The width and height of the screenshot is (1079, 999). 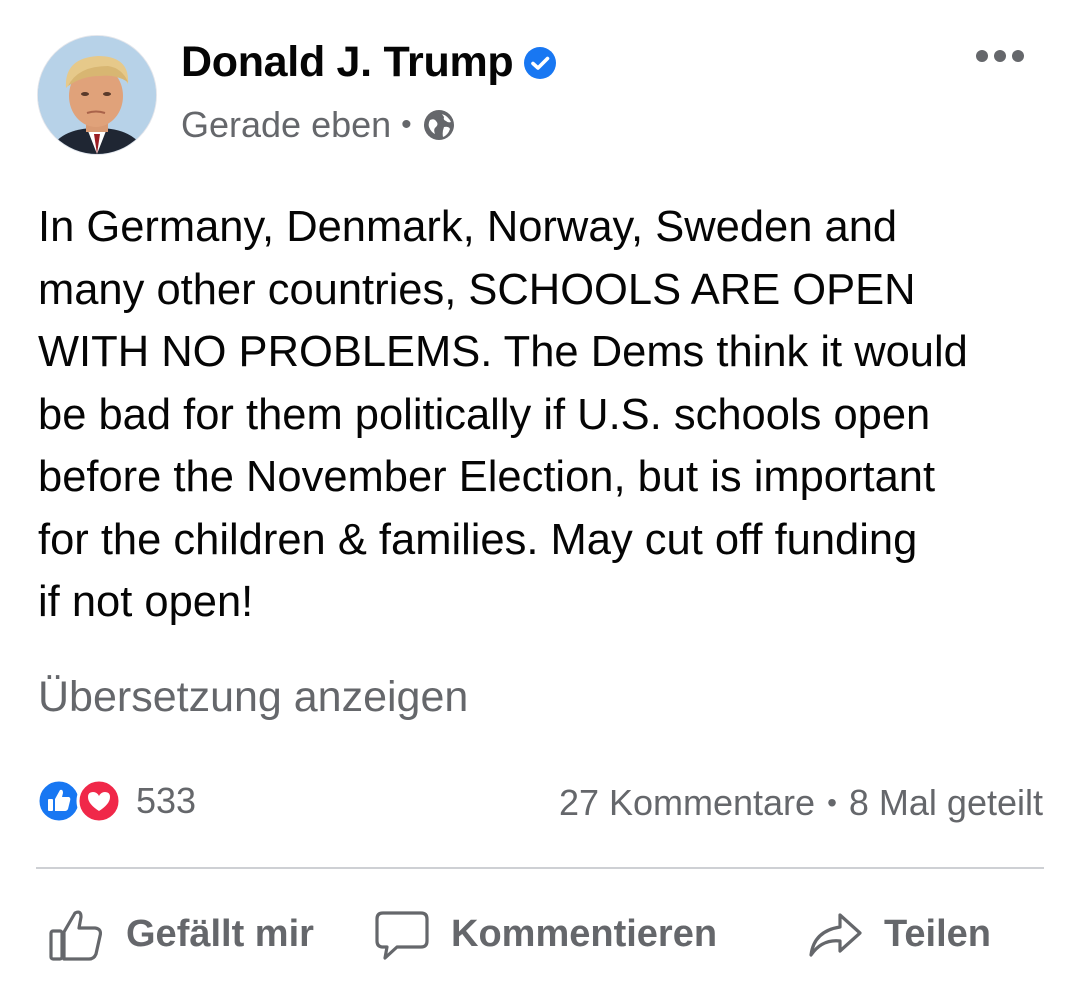 I want to click on divider, so click(x=540, y=868).